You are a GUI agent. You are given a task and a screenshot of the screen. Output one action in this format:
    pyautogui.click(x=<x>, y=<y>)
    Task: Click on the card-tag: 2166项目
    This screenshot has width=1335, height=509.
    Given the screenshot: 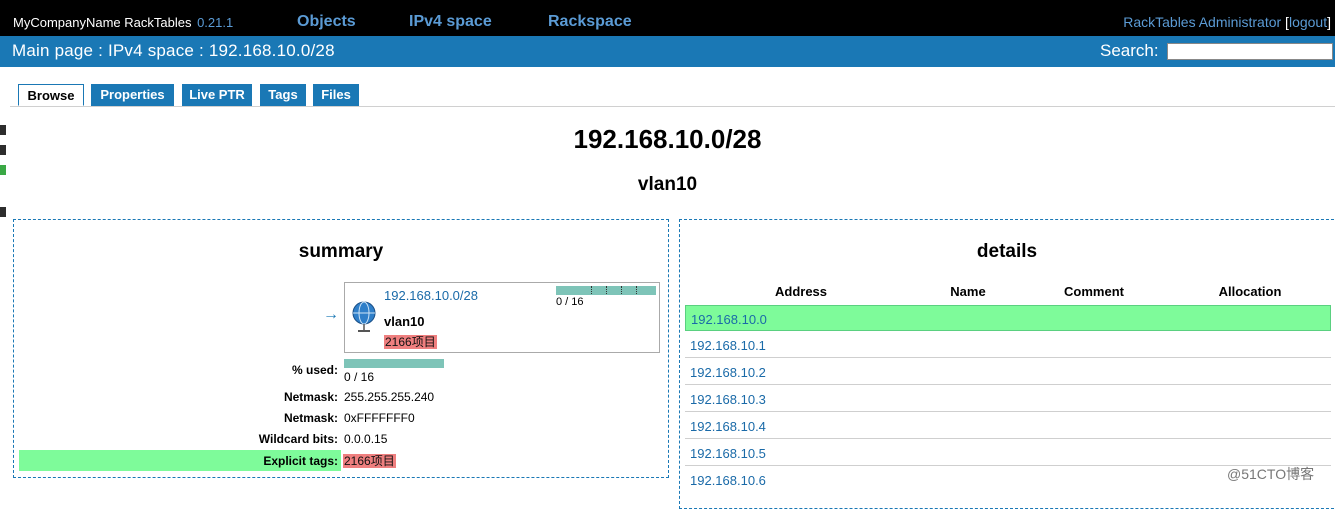 What is the action you would take?
    pyautogui.click(x=410, y=342)
    